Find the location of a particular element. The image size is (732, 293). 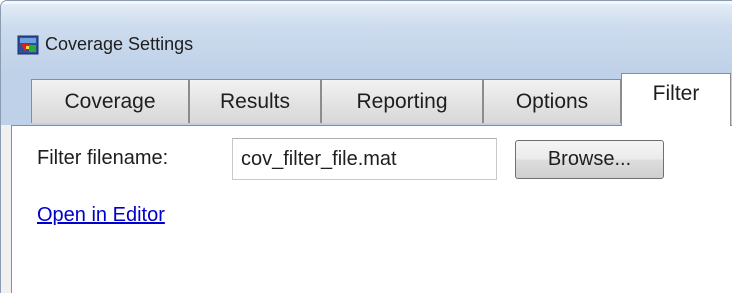

tab-filter: Filter is located at coordinates (676, 99).